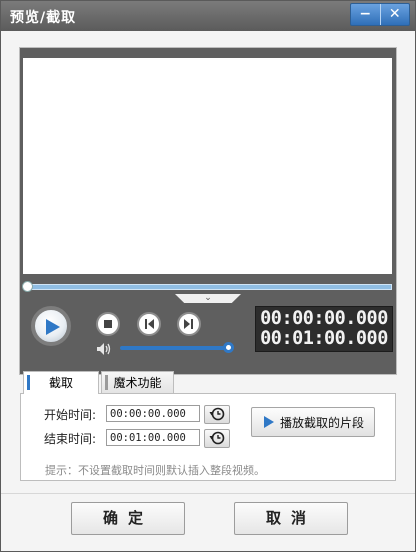 This screenshot has width=416, height=552. Describe the element at coordinates (155, 470) in the screenshot. I see `hint-text: 提示：不设置截取时间则默认插入整段视频。` at that location.